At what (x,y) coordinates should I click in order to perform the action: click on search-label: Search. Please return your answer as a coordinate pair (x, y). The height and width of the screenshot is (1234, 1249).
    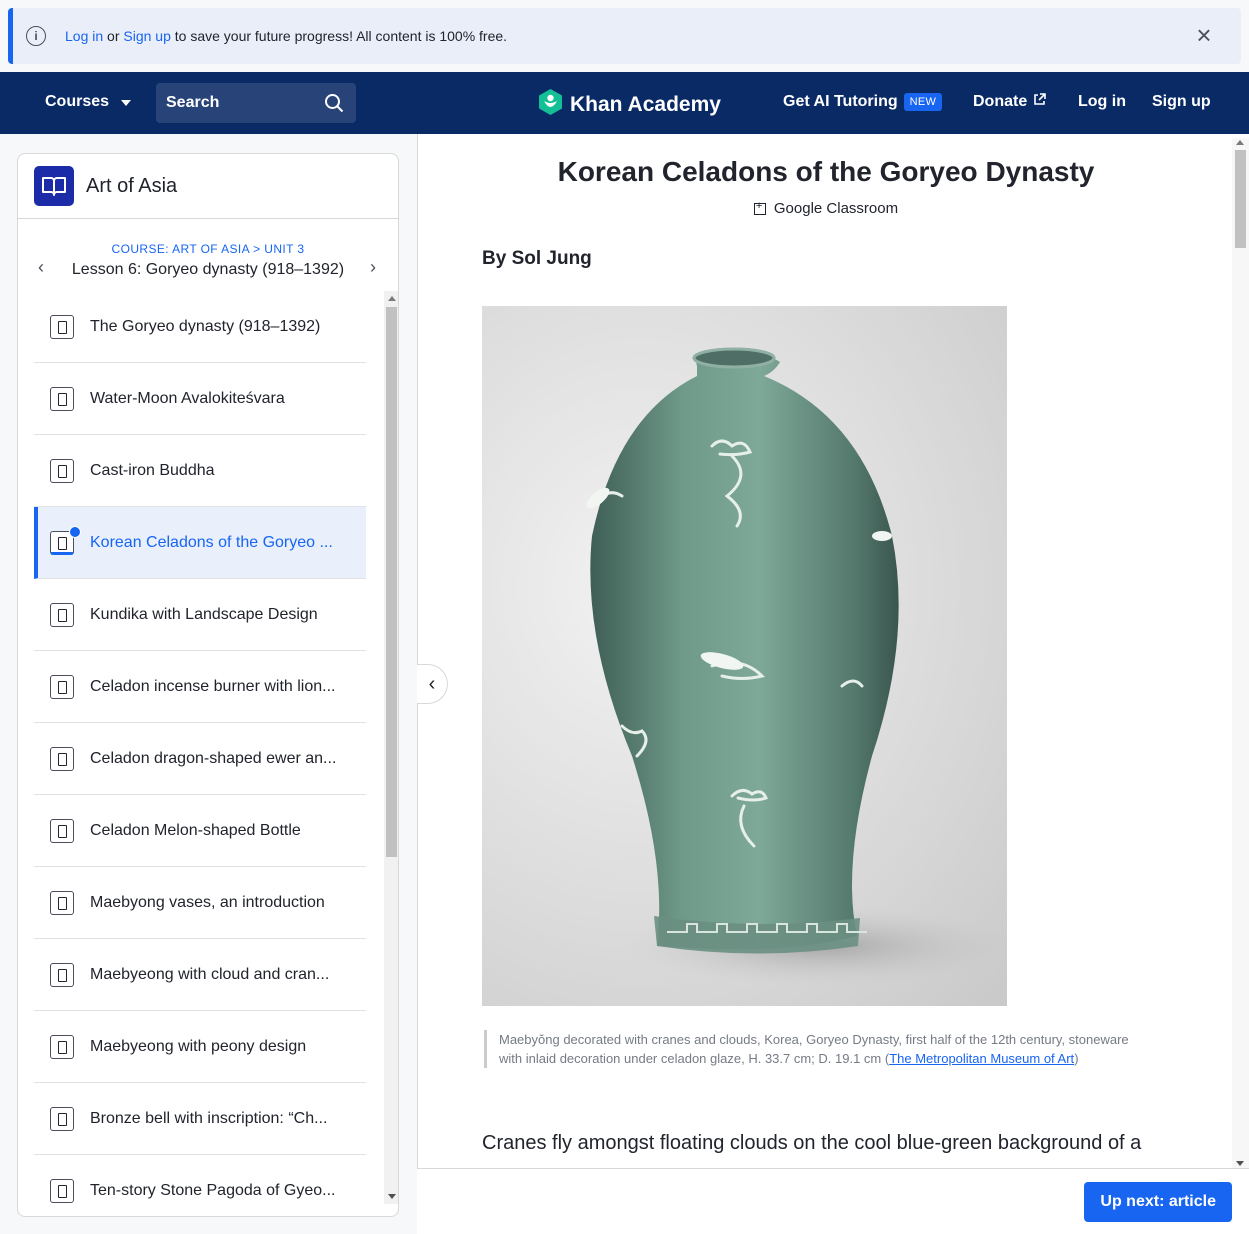
    Looking at the image, I should click on (193, 102).